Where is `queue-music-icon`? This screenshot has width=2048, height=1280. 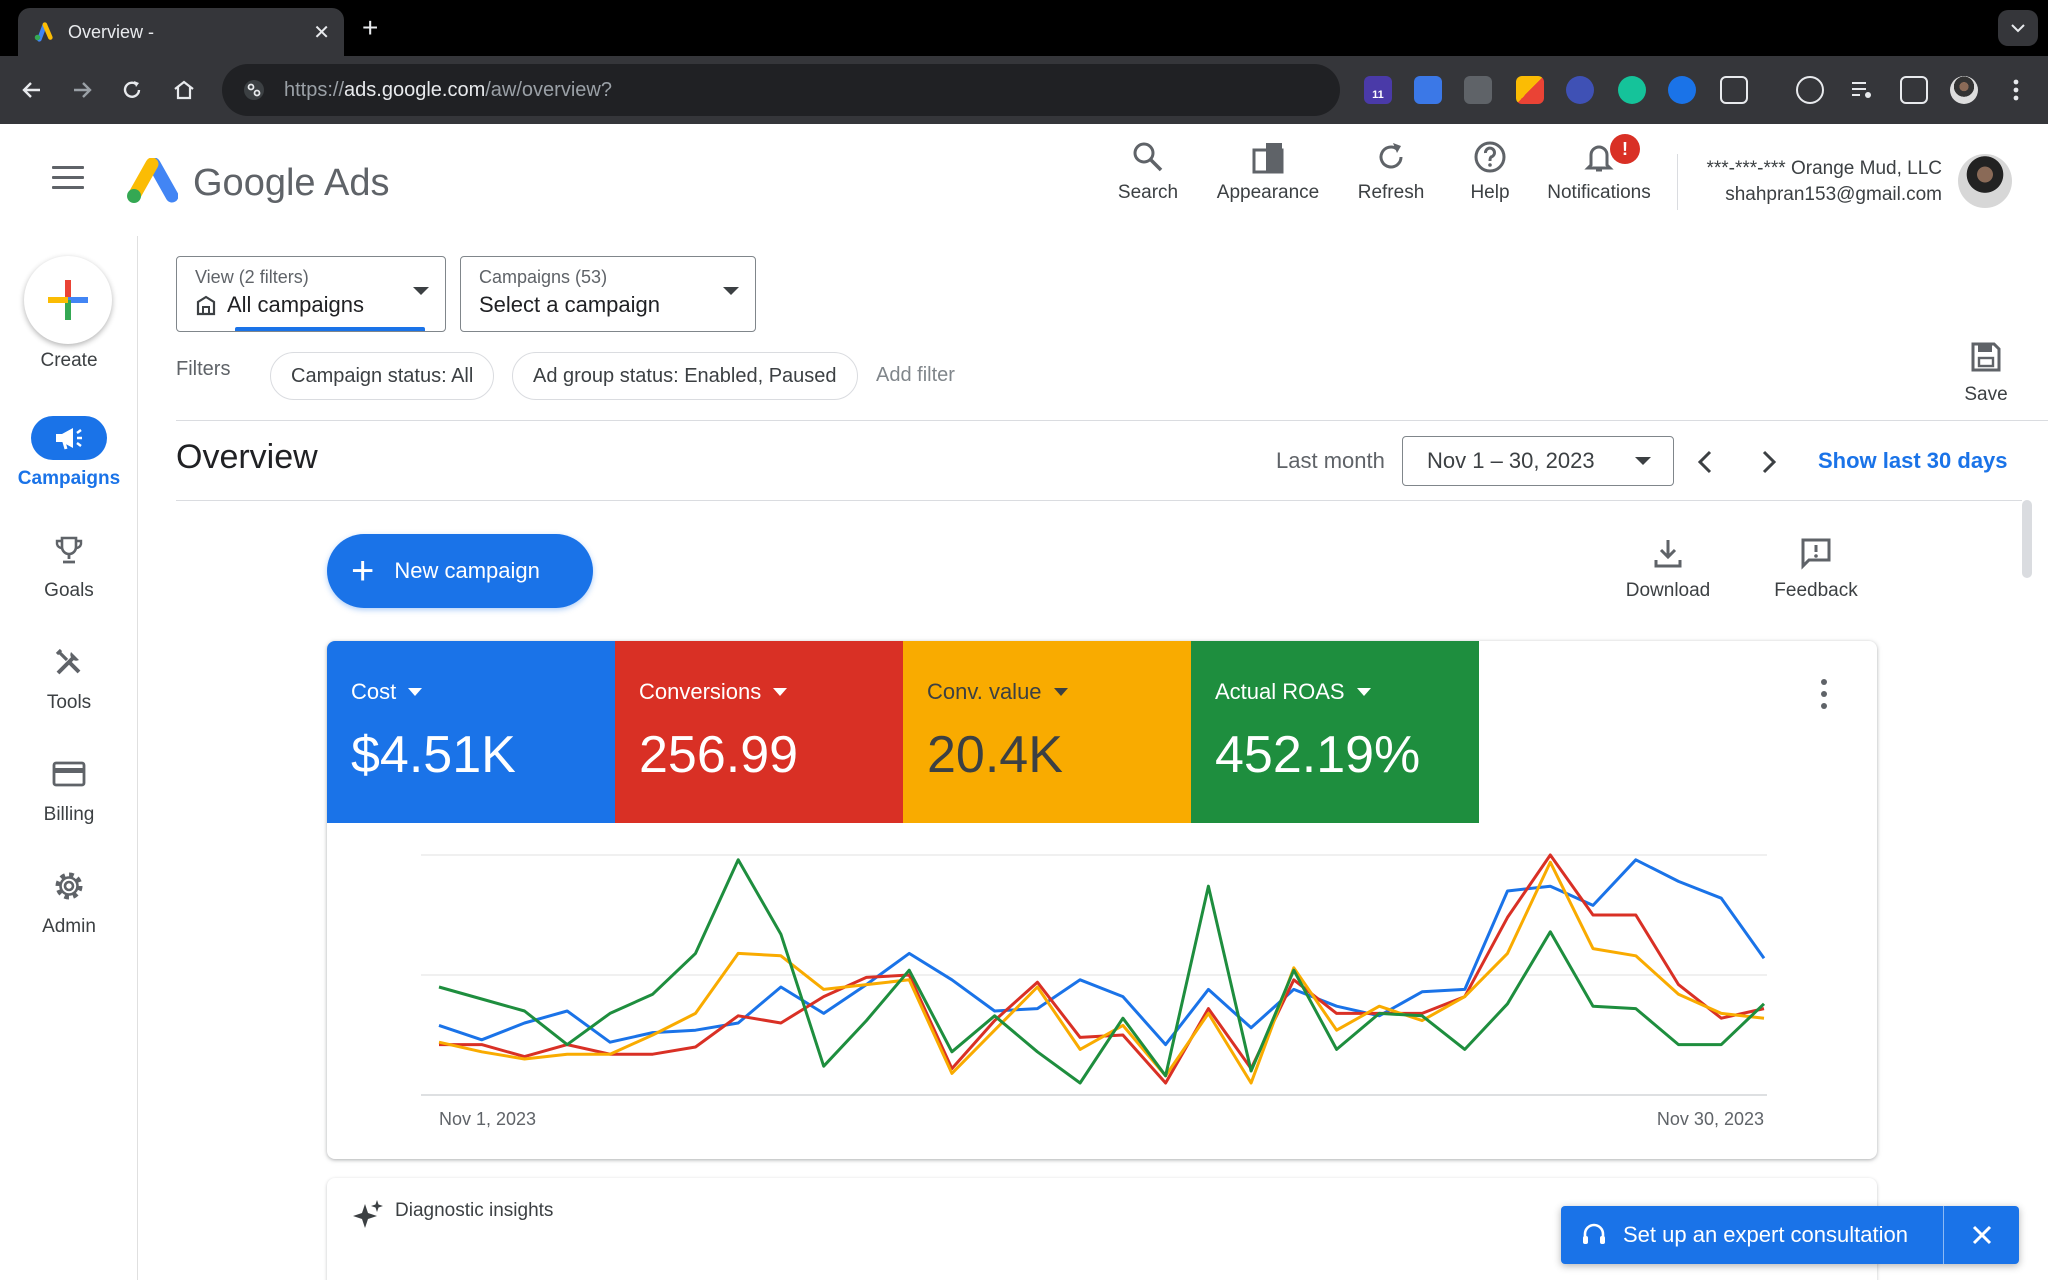 queue-music-icon is located at coordinates (1861, 90).